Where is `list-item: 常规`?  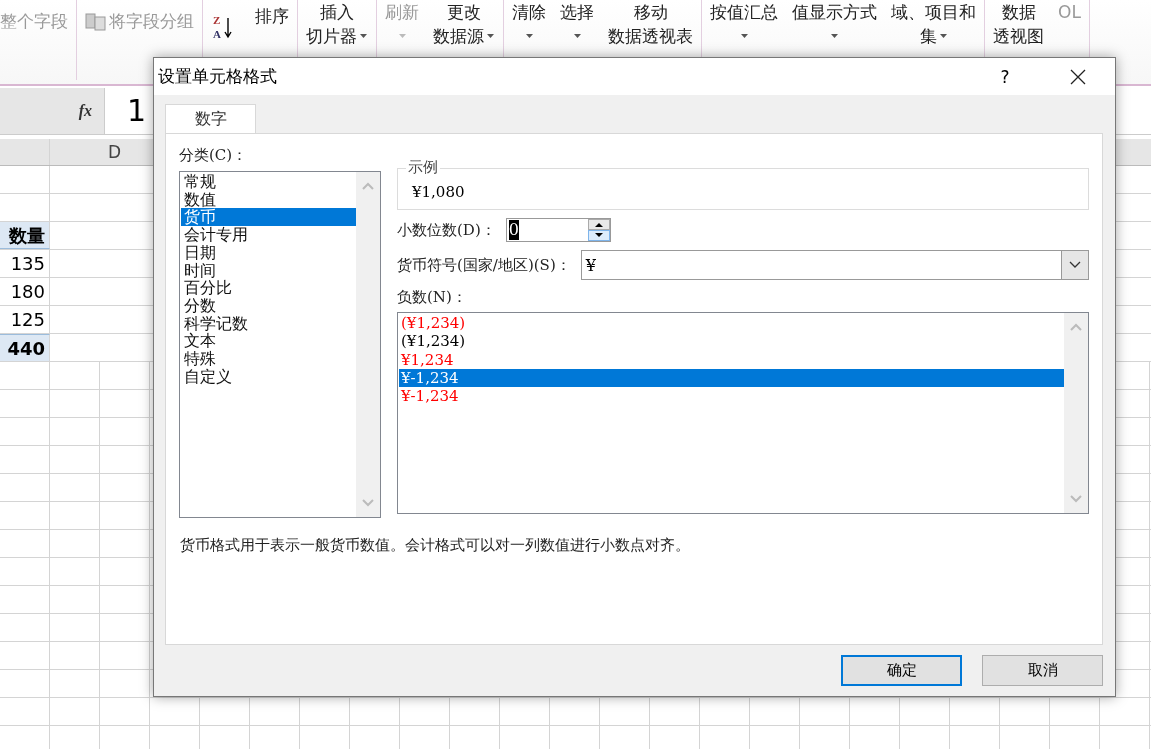 list-item: 常规 is located at coordinates (268, 182).